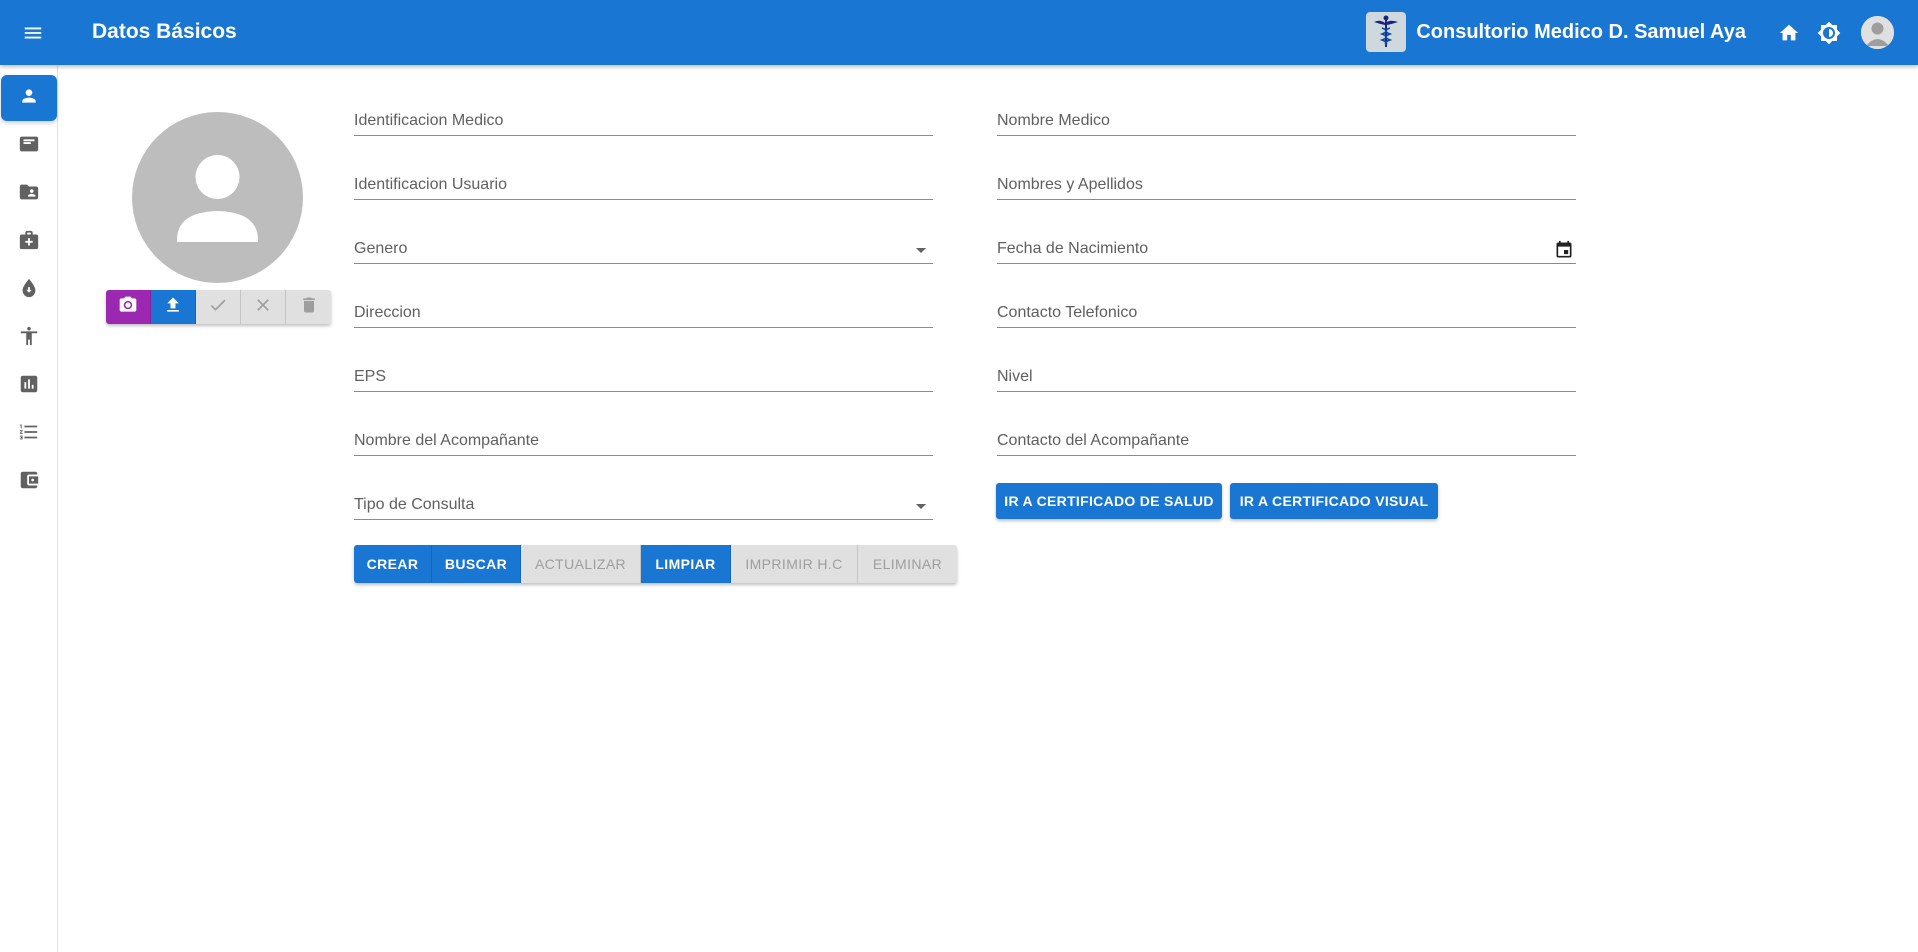 The height and width of the screenshot is (952, 1918). What do you see at coordinates (164, 31) in the screenshot?
I see `page-title: Datos Básicos` at bounding box center [164, 31].